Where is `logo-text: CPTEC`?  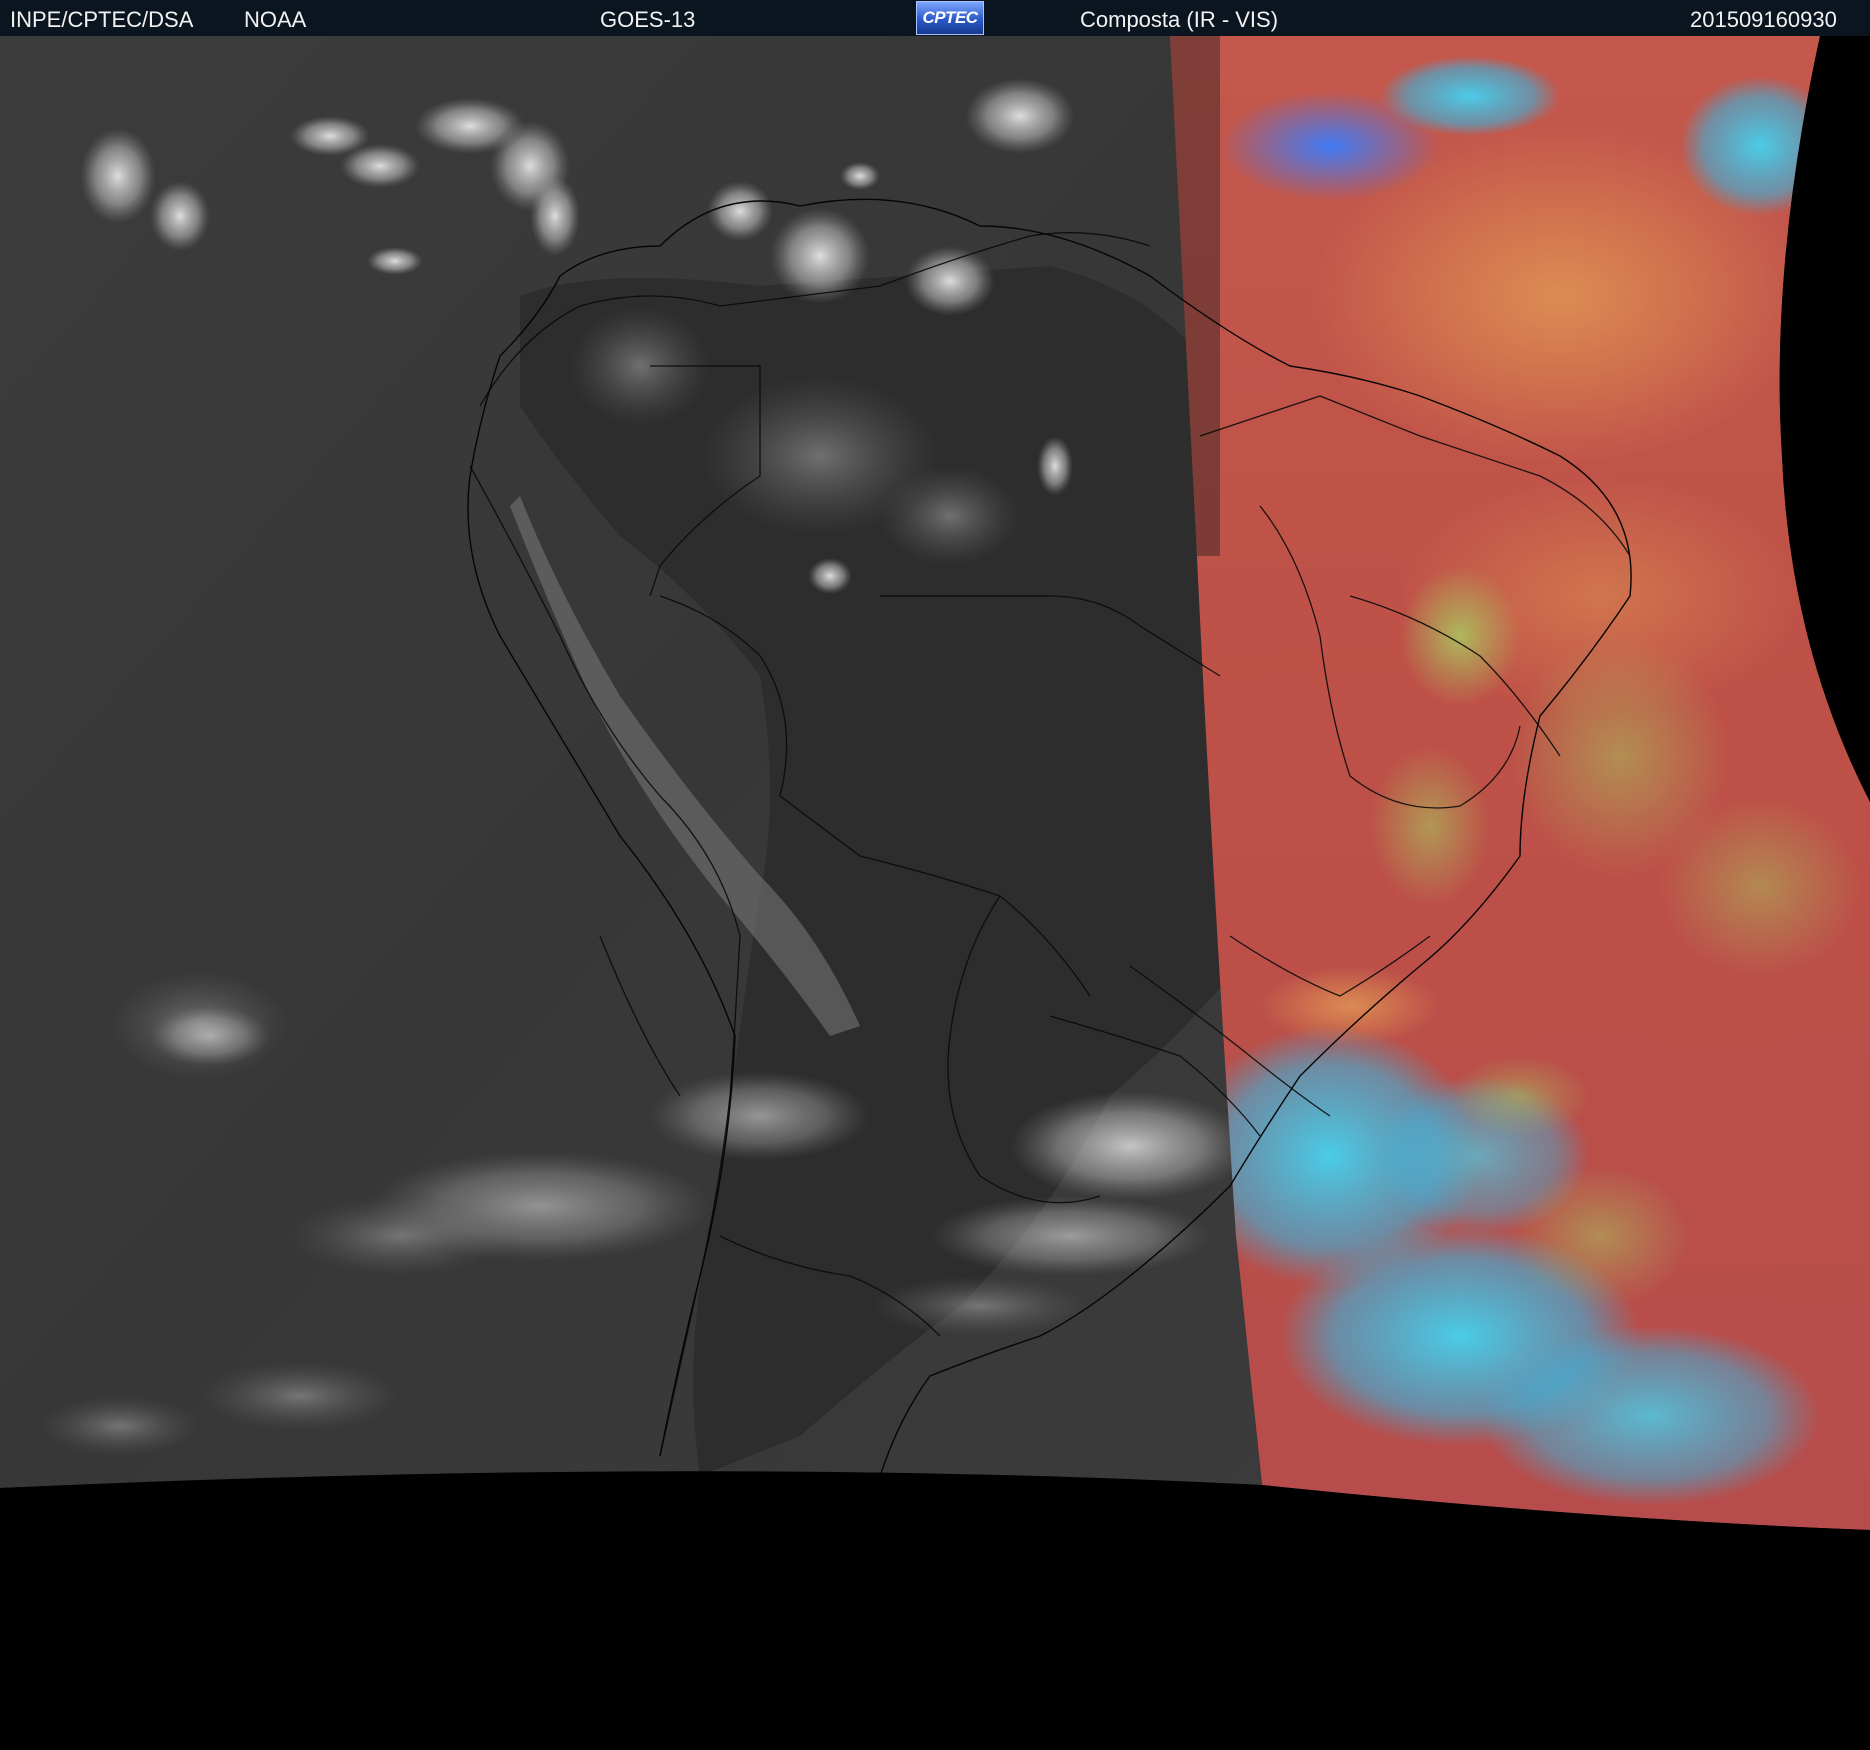 logo-text: CPTEC is located at coordinates (950, 17).